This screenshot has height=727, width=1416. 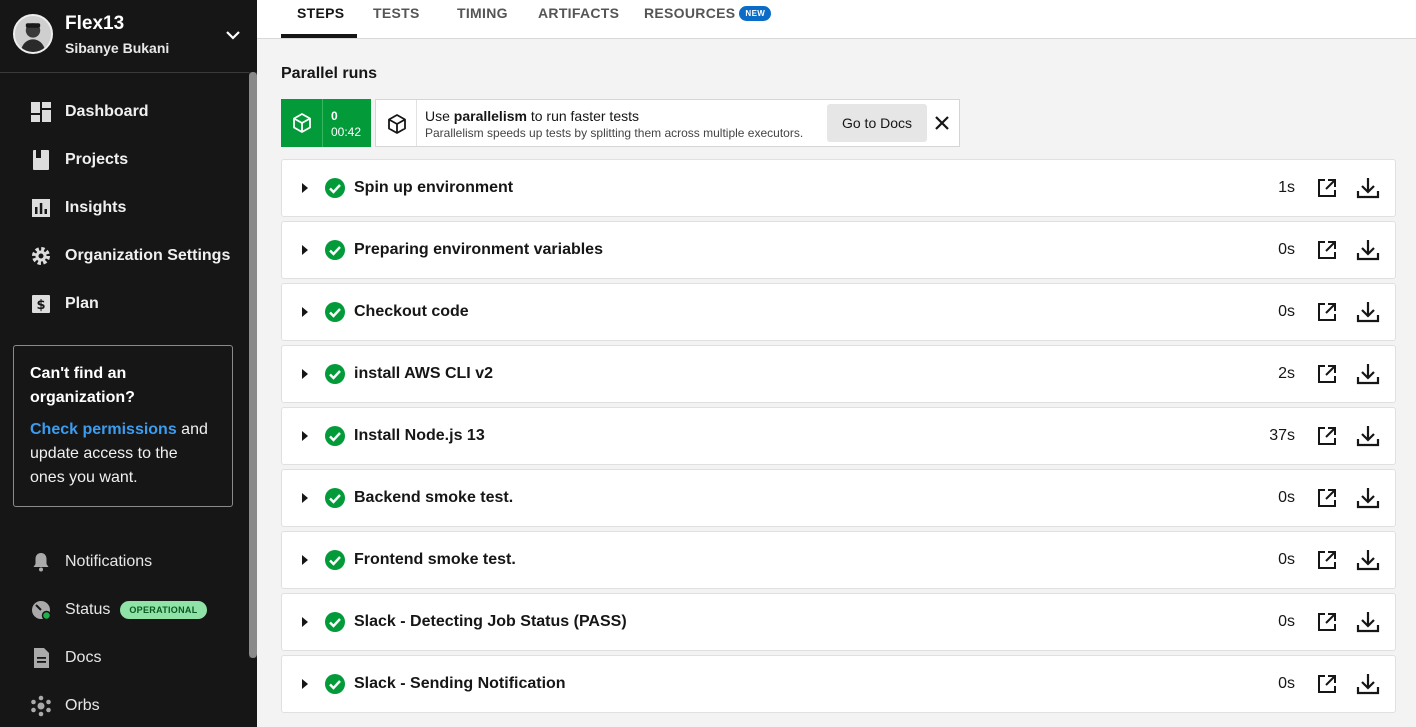 What do you see at coordinates (942, 123) in the screenshot?
I see `close-icon` at bounding box center [942, 123].